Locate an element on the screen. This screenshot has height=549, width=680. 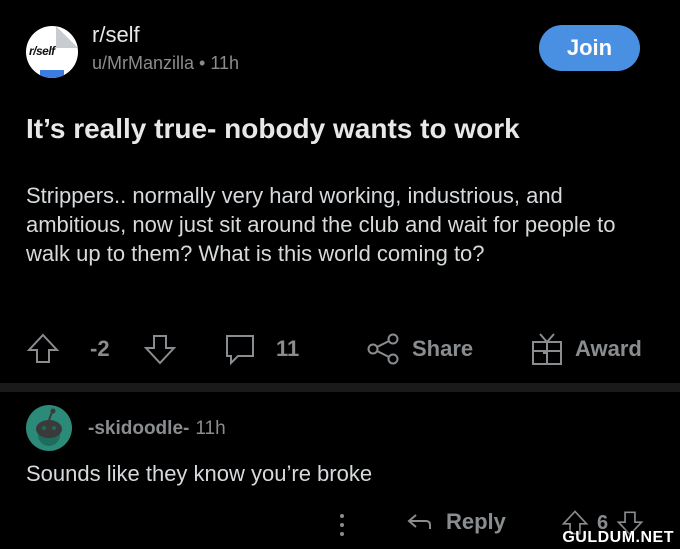
comment-time: 11h is located at coordinates (210, 428).